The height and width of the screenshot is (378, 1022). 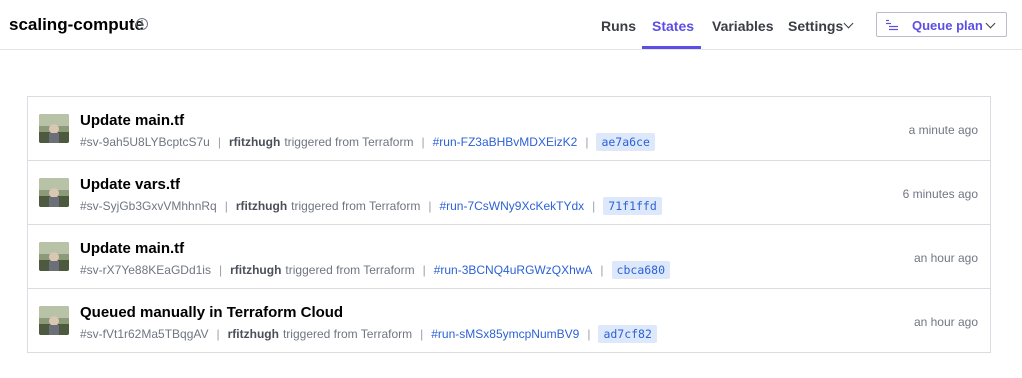 I want to click on timestamp: a minute ago, so click(x=943, y=130).